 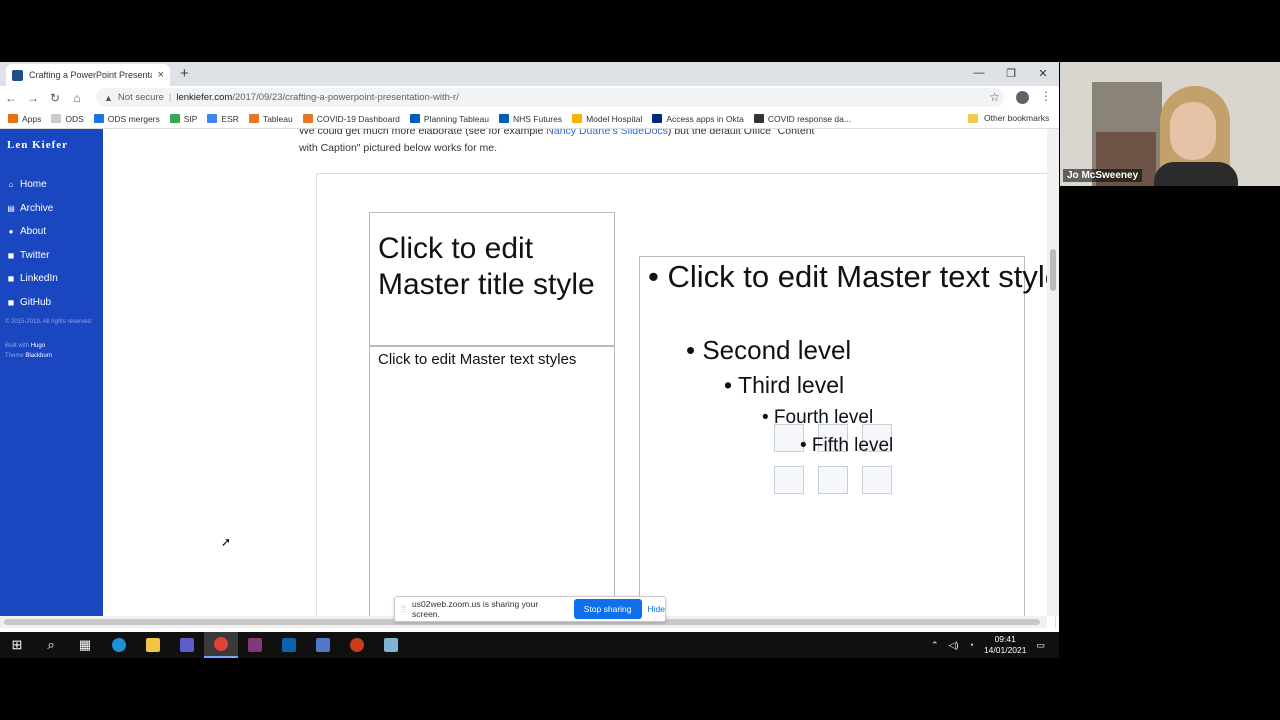 I want to click on picture-icon, so click(x=789, y=480).